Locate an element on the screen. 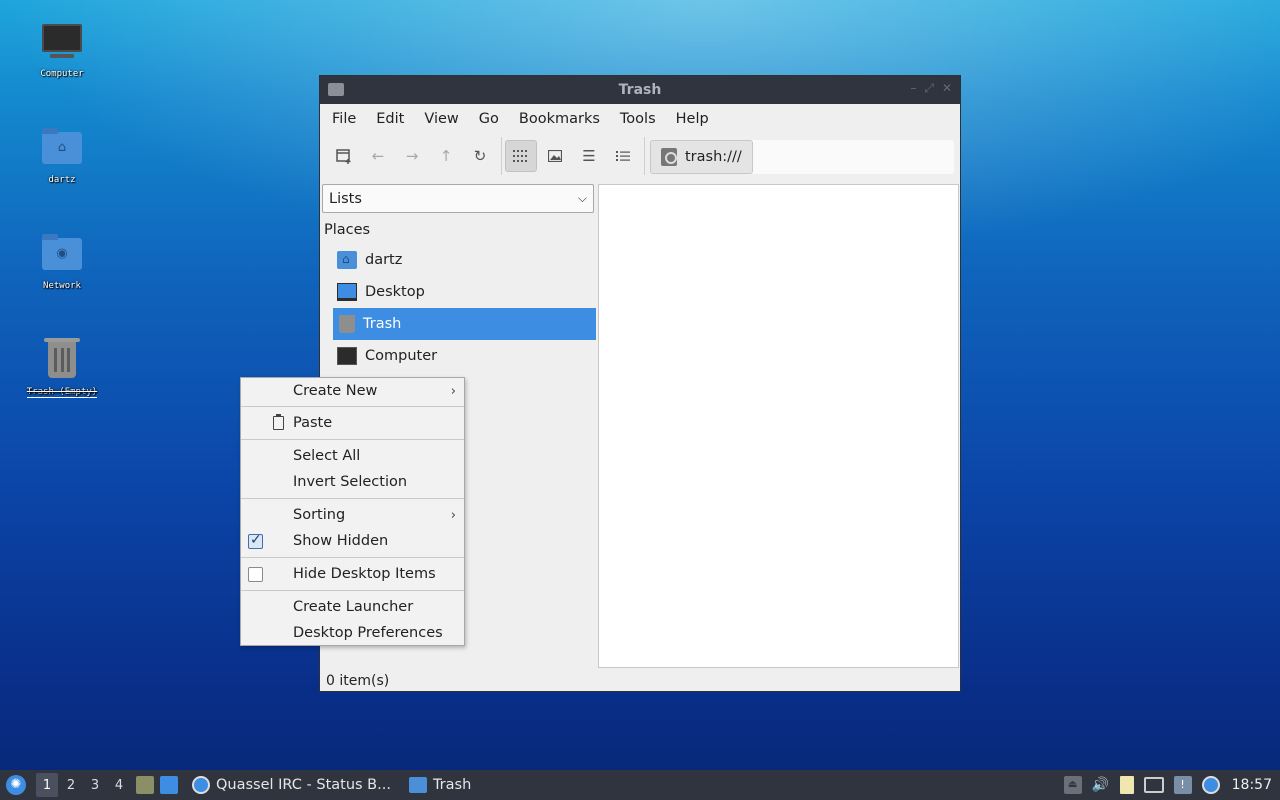 The width and height of the screenshot is (1280, 800). place-label: Trash is located at coordinates (382, 324).